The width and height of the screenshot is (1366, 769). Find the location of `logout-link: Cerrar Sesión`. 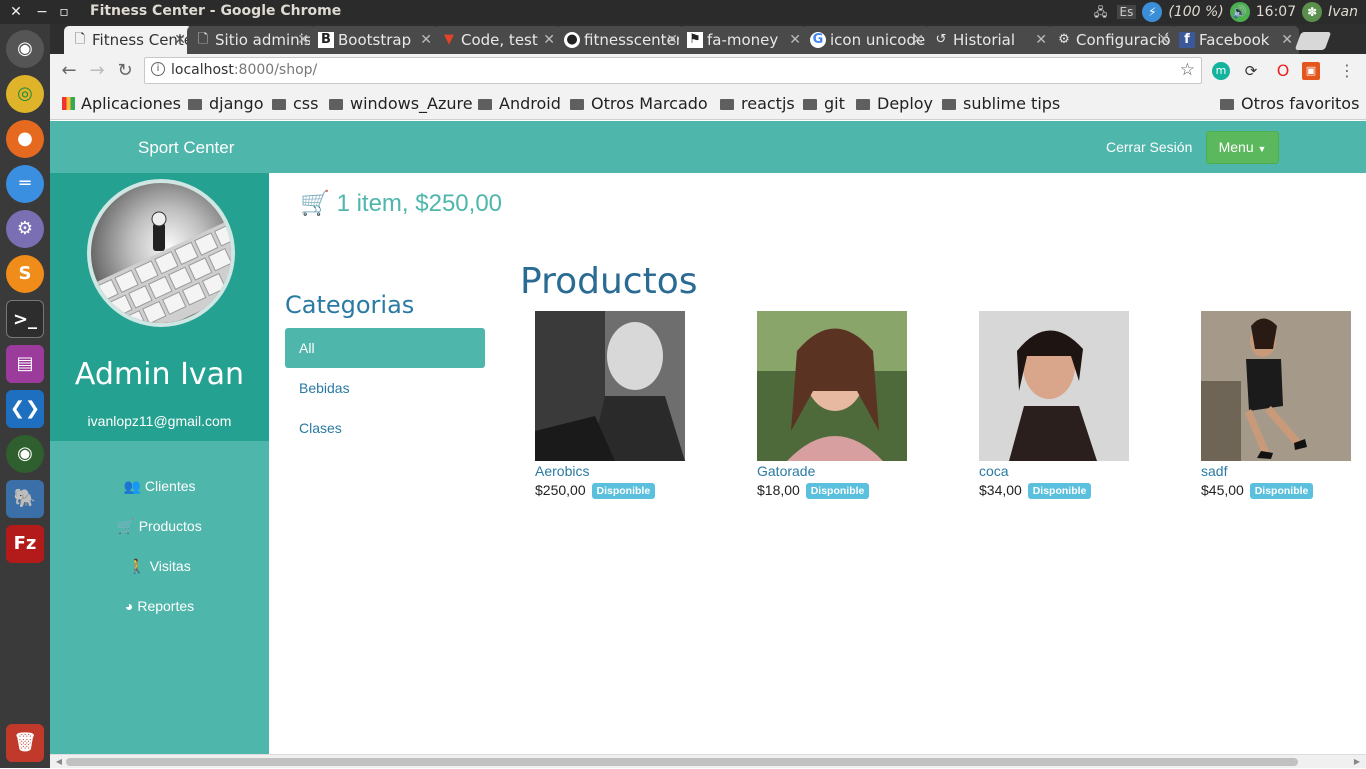

logout-link: Cerrar Sesión is located at coordinates (1149, 147).